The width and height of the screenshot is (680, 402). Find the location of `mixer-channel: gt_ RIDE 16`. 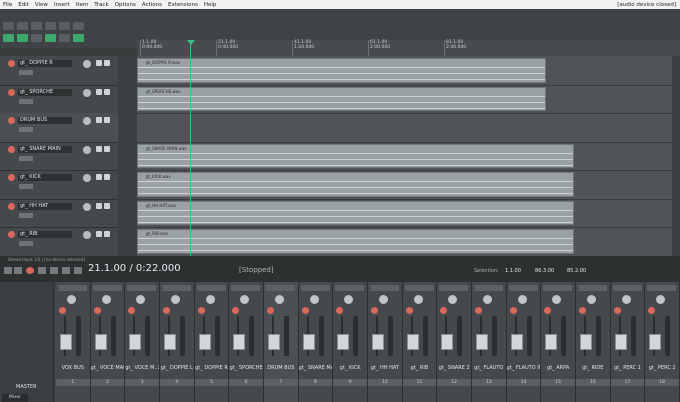

mixer-channel: gt_ RIDE 16 is located at coordinates (593, 342).